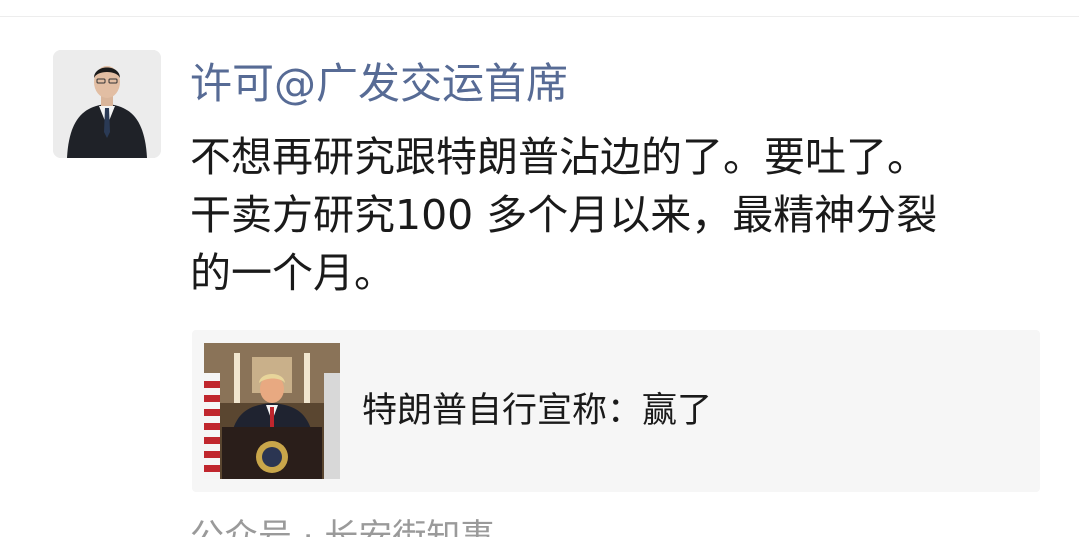  I want to click on link-thumbnail, so click(272, 411).